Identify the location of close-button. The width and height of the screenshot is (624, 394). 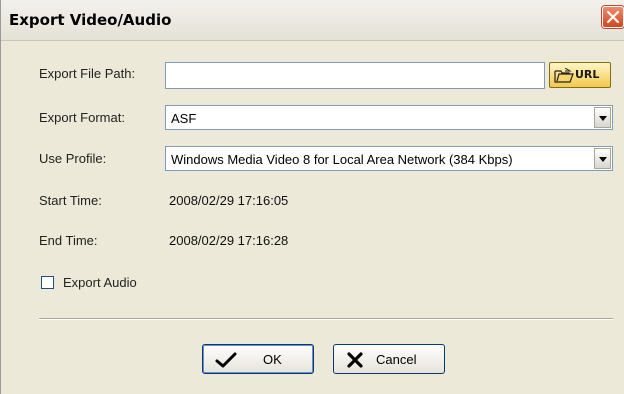
(613, 17).